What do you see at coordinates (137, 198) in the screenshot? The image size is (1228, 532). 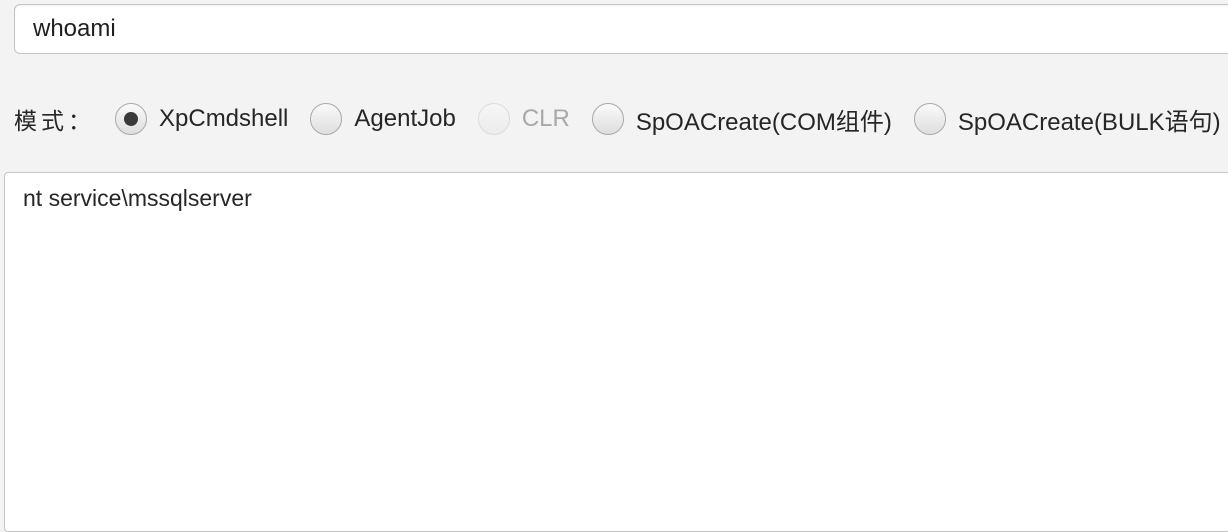 I see `output-text: nt service\mssqlserver` at bounding box center [137, 198].